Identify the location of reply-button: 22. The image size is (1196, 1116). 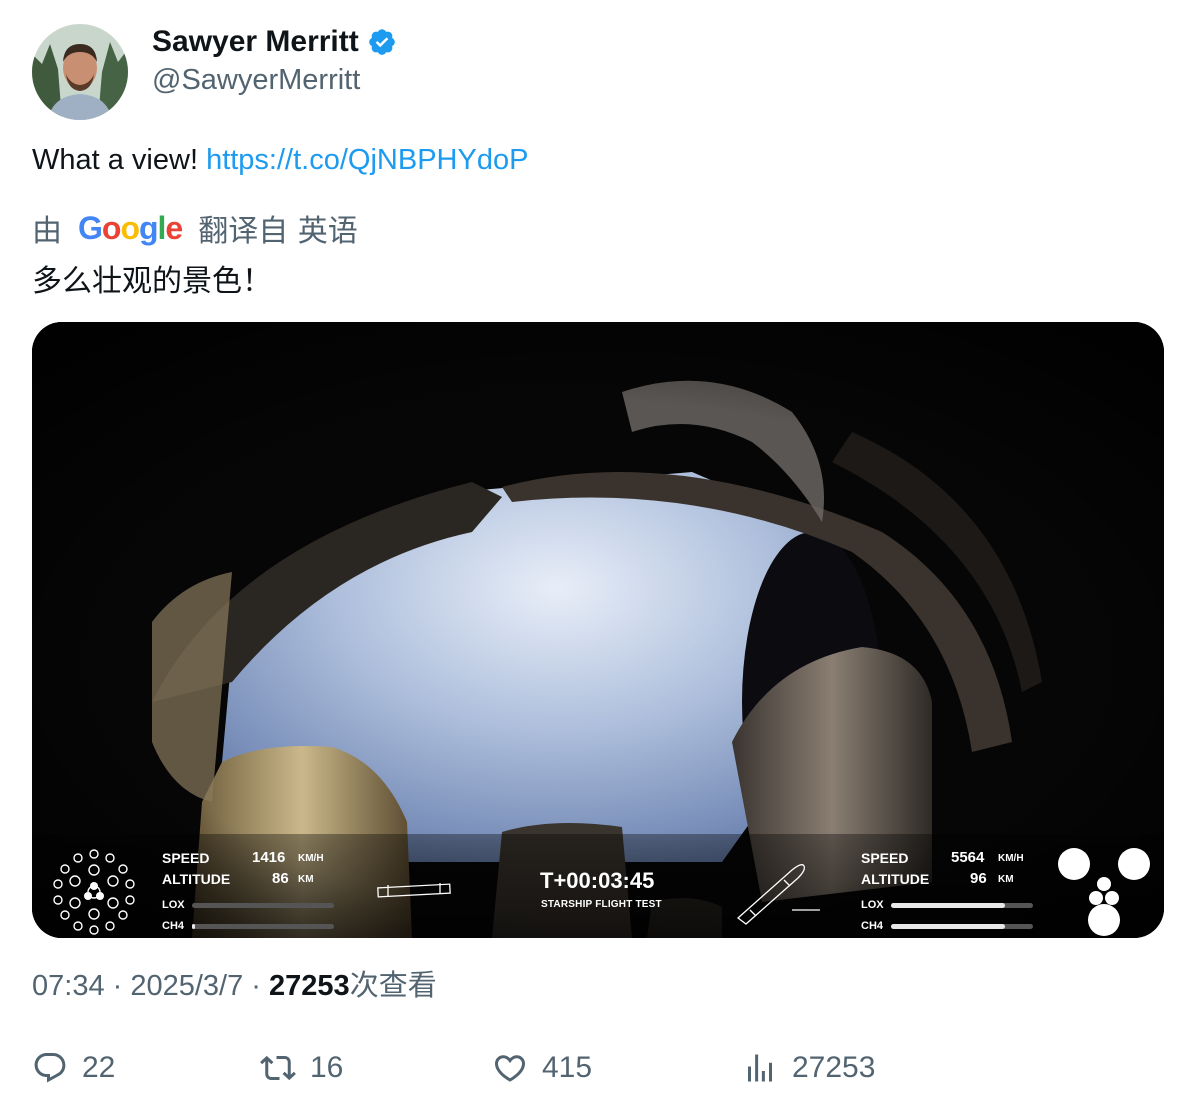
(73, 1068).